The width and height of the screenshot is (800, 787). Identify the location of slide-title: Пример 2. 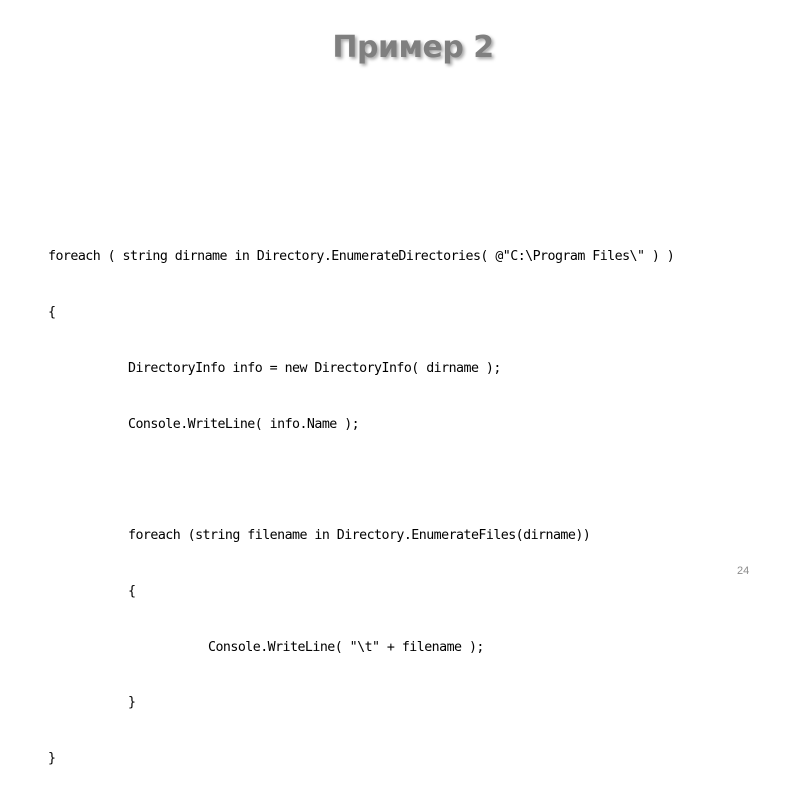
(413, 47).